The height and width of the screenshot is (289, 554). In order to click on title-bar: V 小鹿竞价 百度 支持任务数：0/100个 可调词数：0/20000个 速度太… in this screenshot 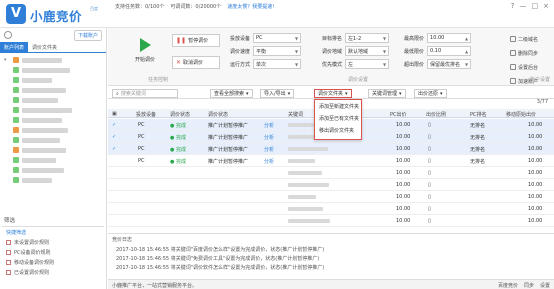, I will do `click(277, 14)`.